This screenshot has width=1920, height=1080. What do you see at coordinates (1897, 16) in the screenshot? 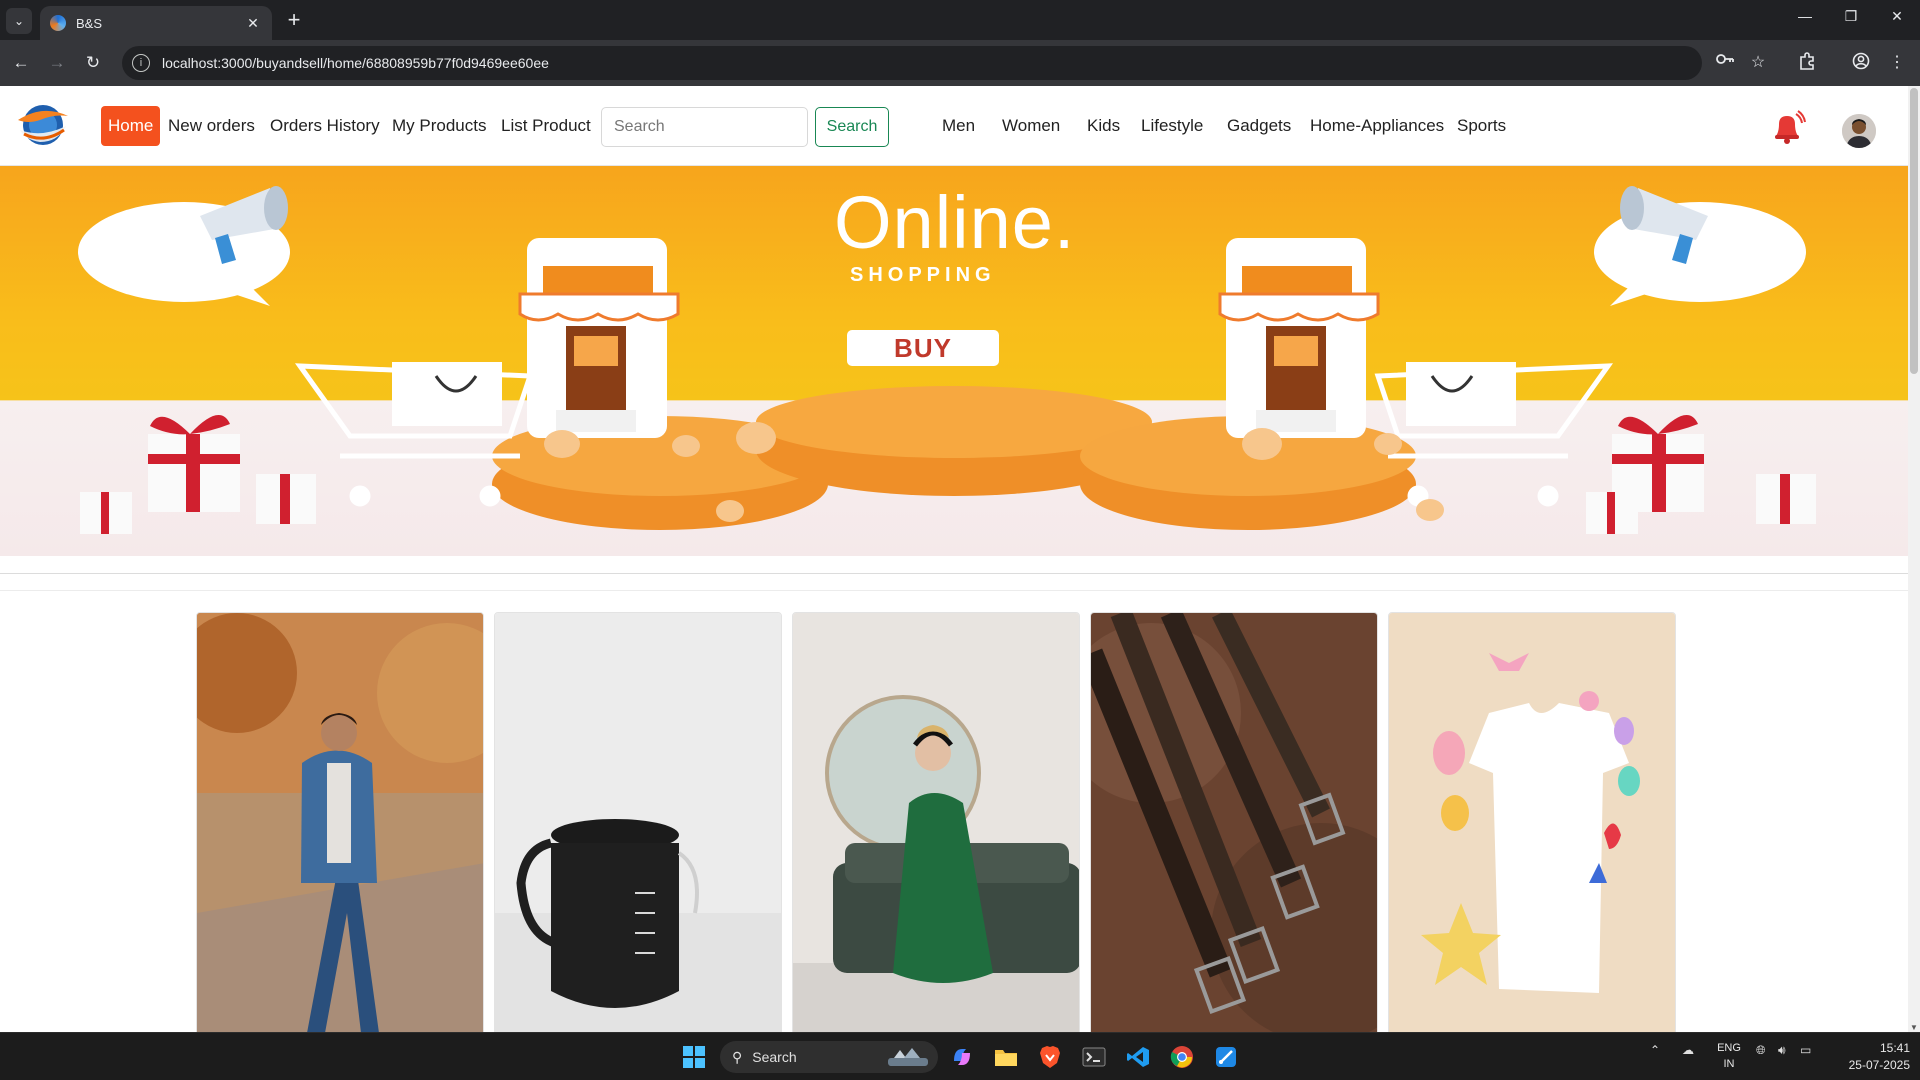
I see `window-close-icon: ✕` at bounding box center [1897, 16].